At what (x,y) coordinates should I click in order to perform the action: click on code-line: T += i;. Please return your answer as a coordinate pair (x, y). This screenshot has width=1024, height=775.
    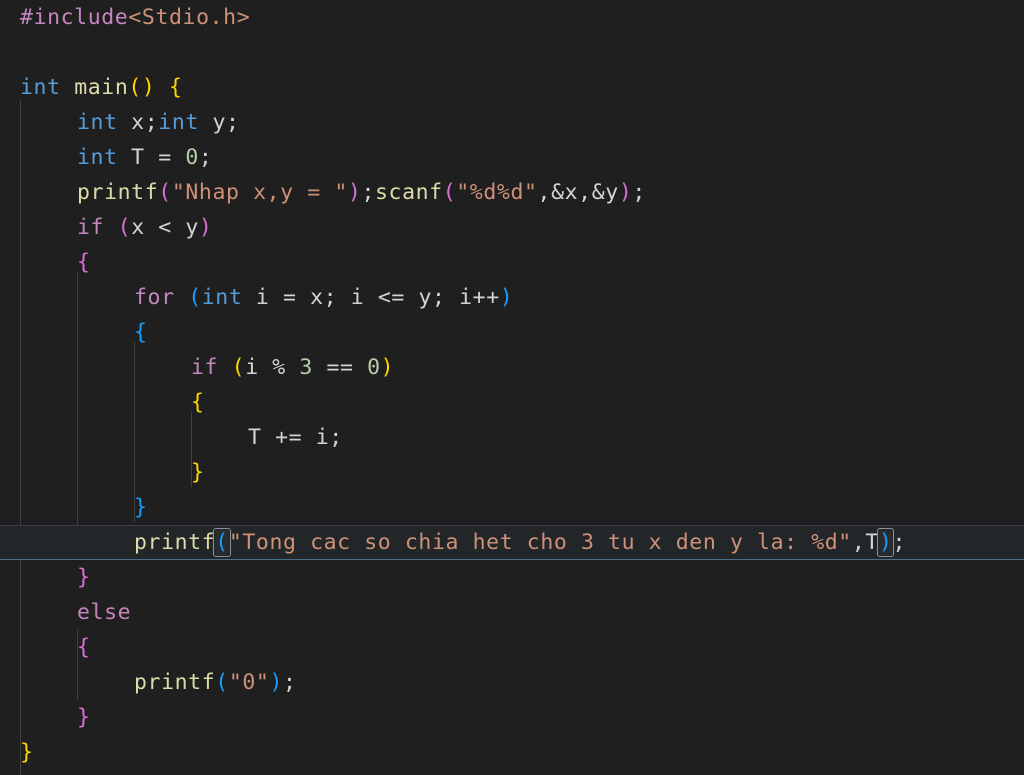
    Looking at the image, I should click on (512, 437).